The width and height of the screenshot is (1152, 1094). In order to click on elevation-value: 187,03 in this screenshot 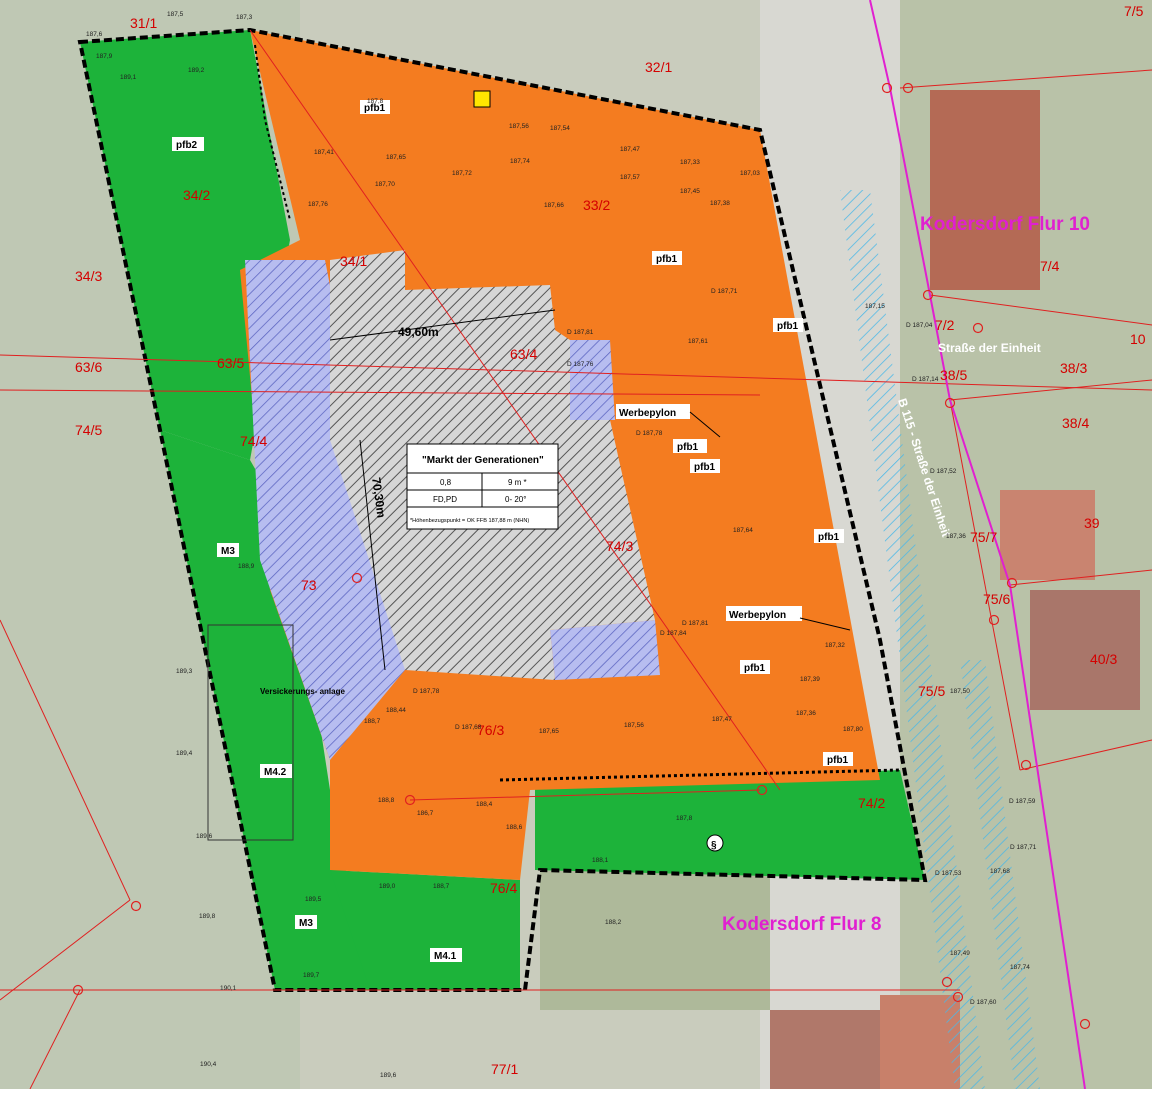, I will do `click(750, 173)`.